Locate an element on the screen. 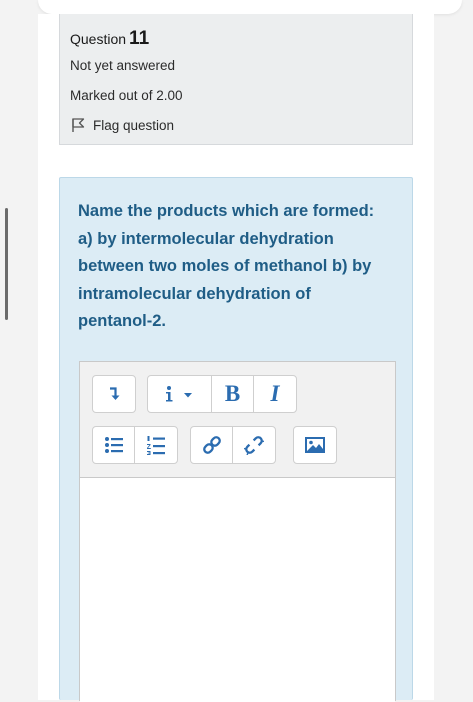  toolbar-group-media is located at coordinates (315, 445).